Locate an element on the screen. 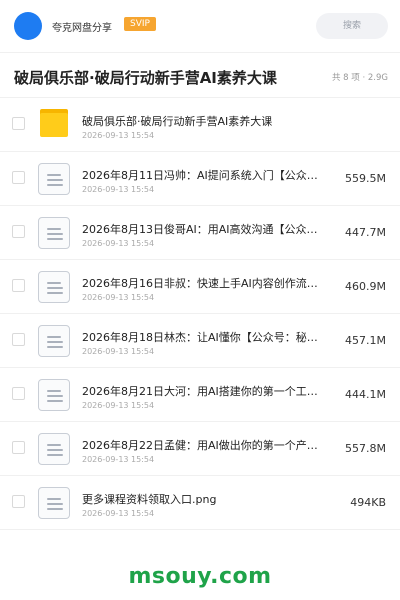 Image resolution: width=400 pixels, height=600 pixels. file-size: 457.1M is located at coordinates (365, 340).